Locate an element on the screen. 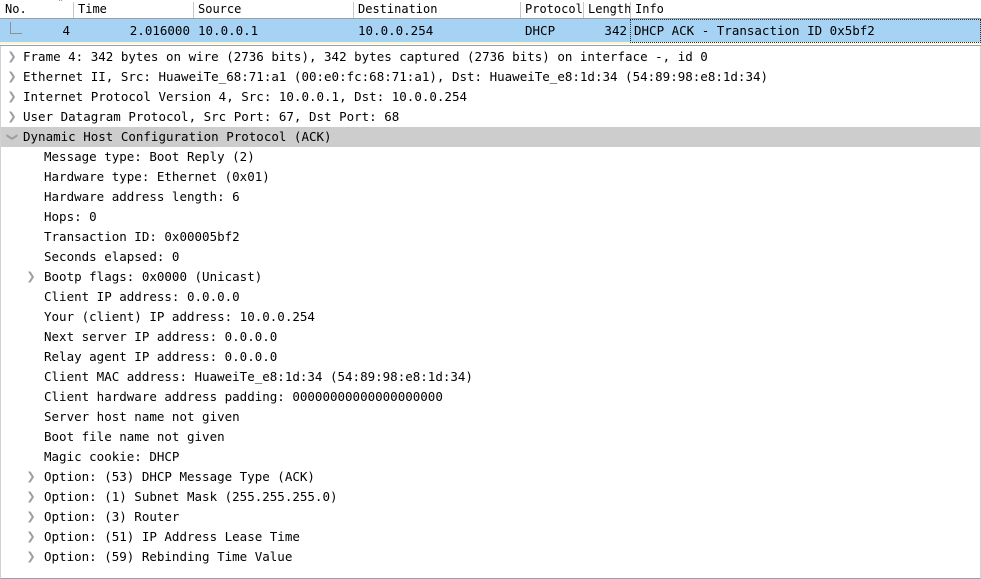 The width and height of the screenshot is (981, 579). detail-row-label: Option: (3) Router is located at coordinates (112, 516).